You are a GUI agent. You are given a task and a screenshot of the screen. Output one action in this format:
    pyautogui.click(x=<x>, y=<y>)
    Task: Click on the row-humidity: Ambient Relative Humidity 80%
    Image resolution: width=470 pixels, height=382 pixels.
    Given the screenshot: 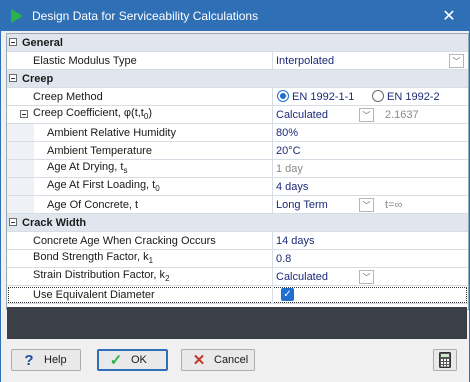 What is the action you would take?
    pyautogui.click(x=237, y=133)
    